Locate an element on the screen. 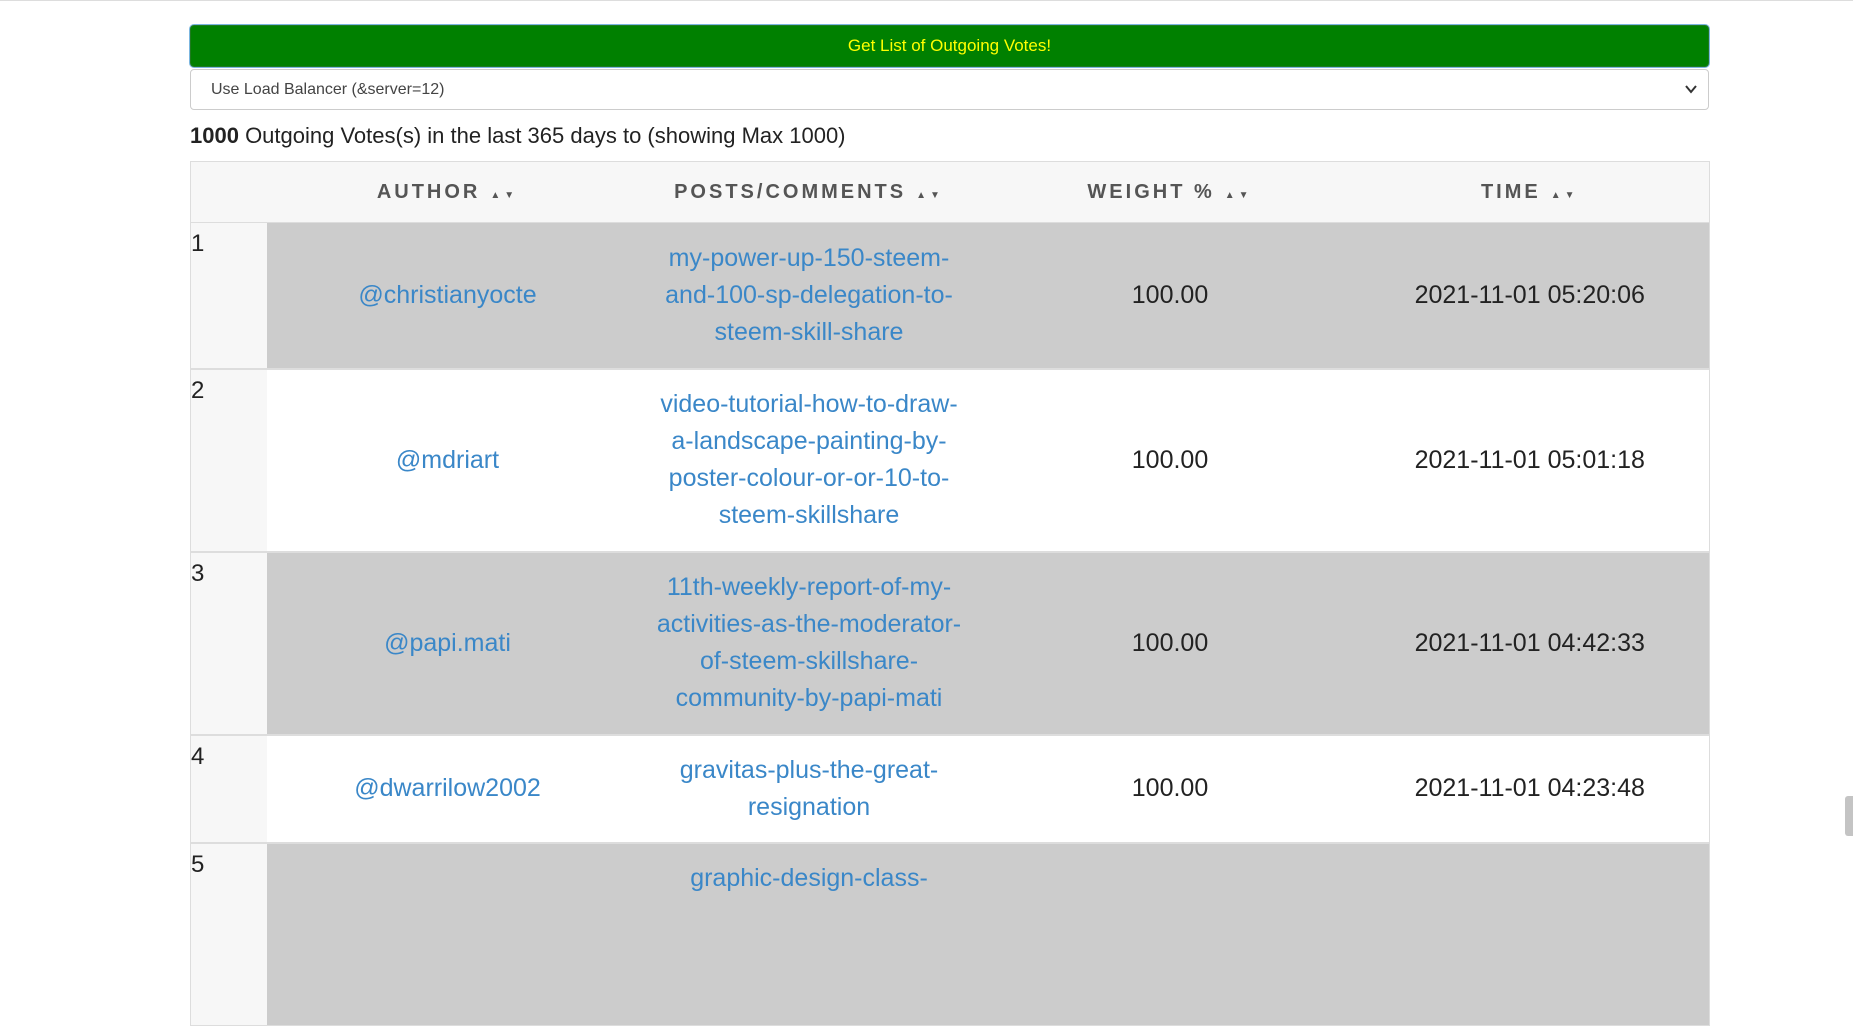 The height and width of the screenshot is (1026, 1853). author-link: @mdriart is located at coordinates (447, 460).